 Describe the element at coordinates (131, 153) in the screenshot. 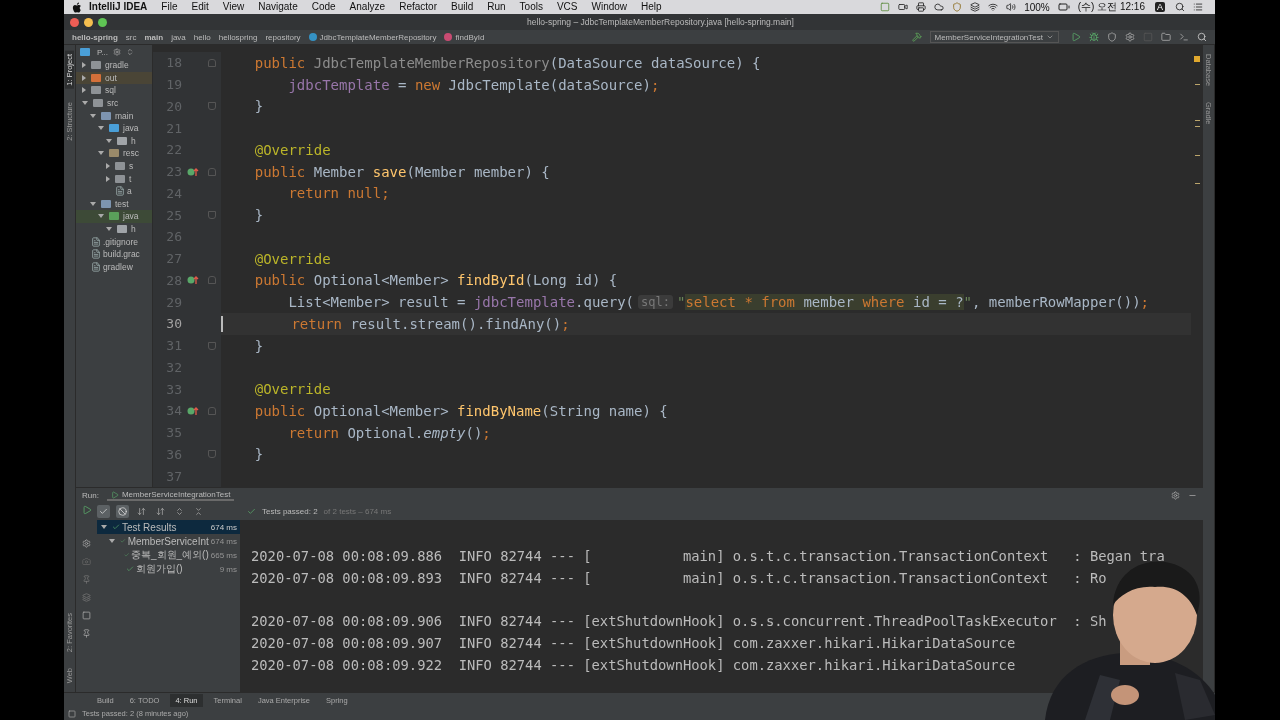

I see `tree-item: resc` at that location.